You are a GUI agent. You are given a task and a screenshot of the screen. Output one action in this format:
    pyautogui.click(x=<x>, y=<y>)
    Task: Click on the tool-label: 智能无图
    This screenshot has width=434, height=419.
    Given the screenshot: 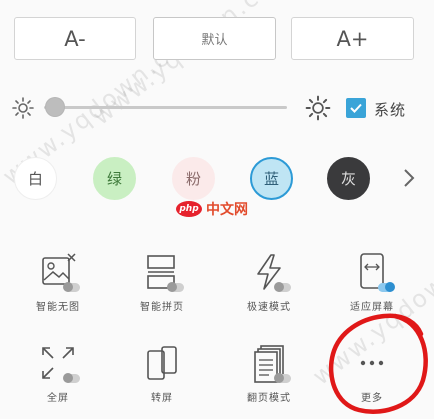 What is the action you would take?
    pyautogui.click(x=58, y=307)
    